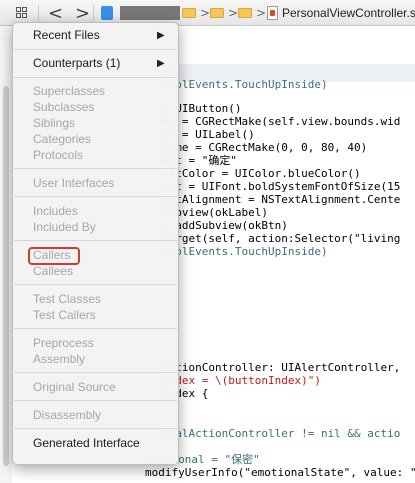 The image size is (415, 483). I want to click on menu-item-test-callers: Test Callers, so click(64, 315).